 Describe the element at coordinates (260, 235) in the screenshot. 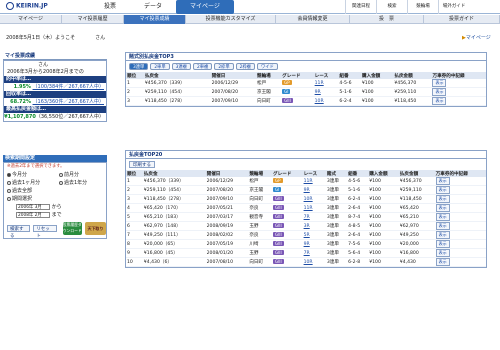

I see `track-cell: 奈良` at that location.